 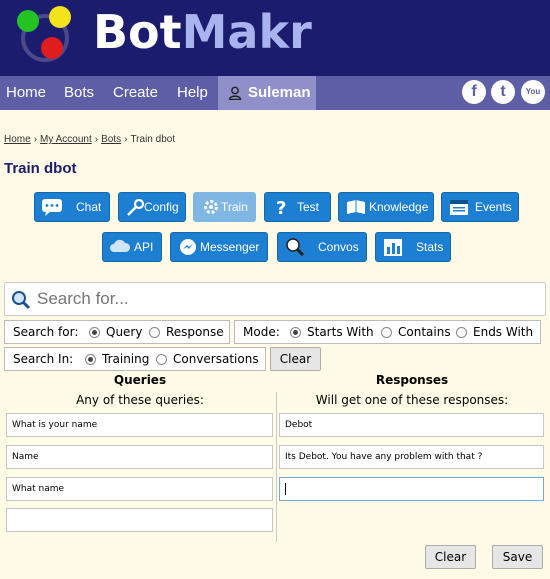 What do you see at coordinates (188, 247) in the screenshot?
I see `messenger-icon` at bounding box center [188, 247].